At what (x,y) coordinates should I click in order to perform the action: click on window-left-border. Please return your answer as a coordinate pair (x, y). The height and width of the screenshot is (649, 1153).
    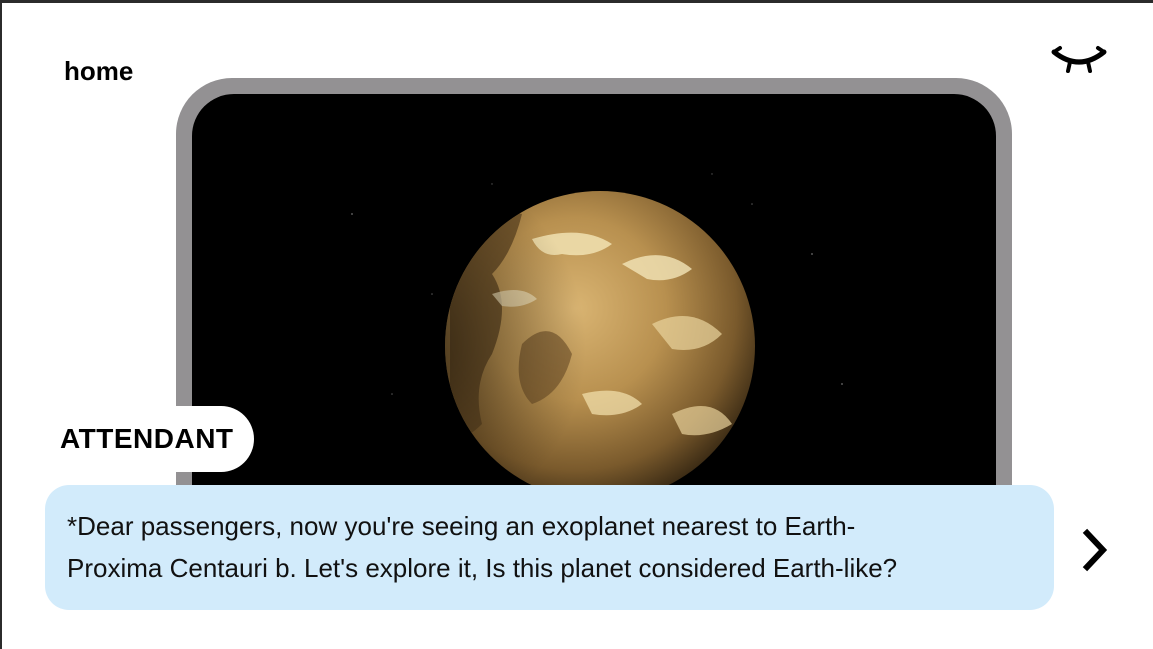
    Looking at the image, I should click on (1, 324).